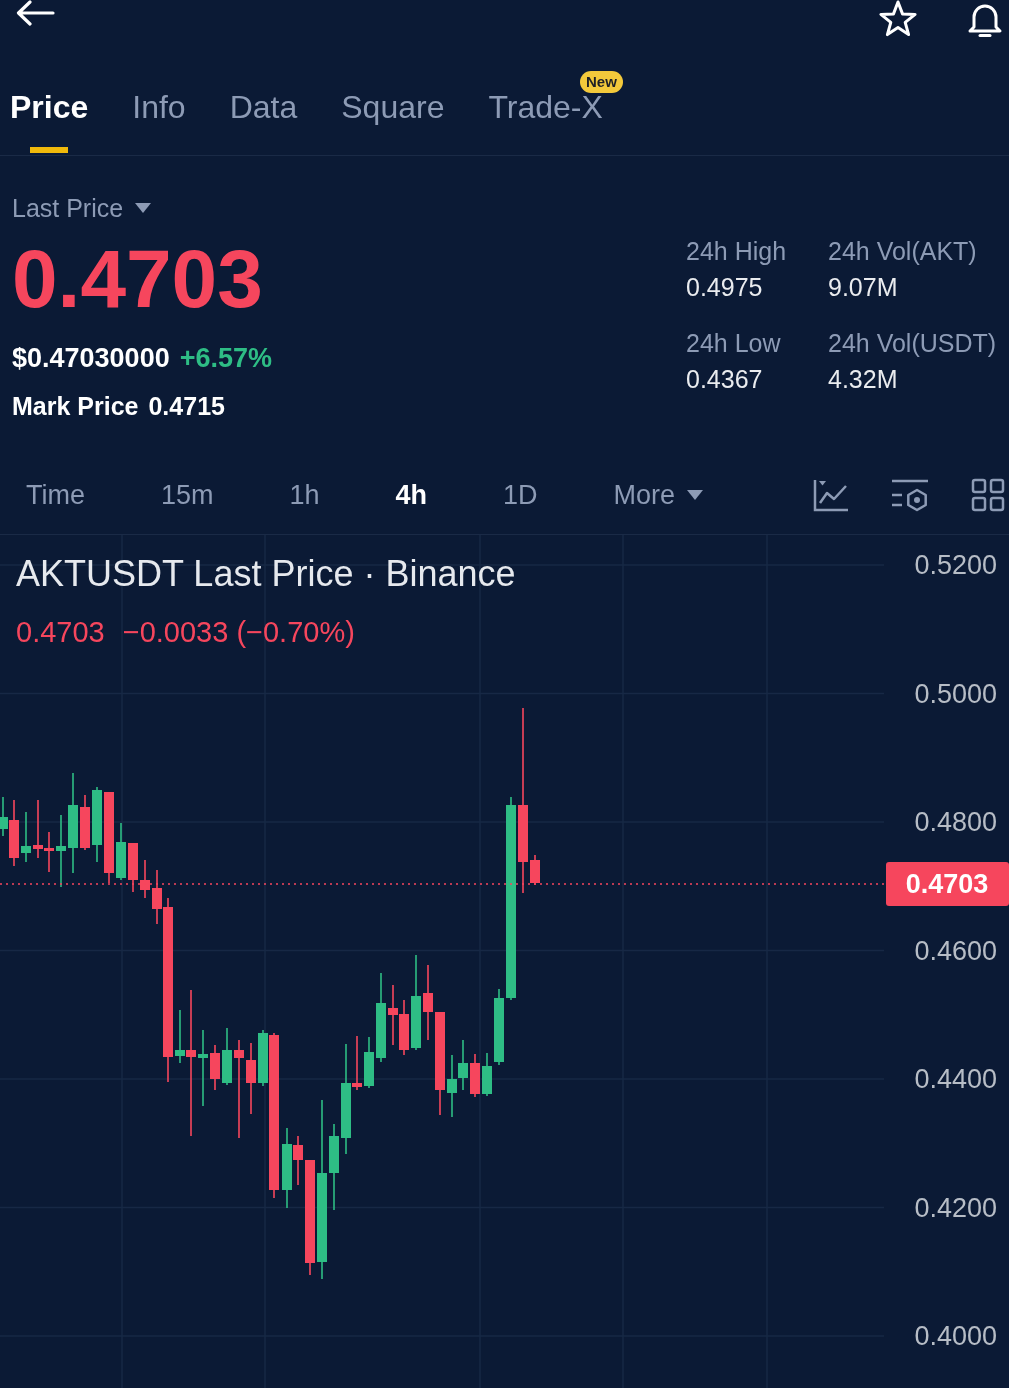 The height and width of the screenshot is (1388, 1009). I want to click on price-axis-label: 0.5200, so click(955, 565).